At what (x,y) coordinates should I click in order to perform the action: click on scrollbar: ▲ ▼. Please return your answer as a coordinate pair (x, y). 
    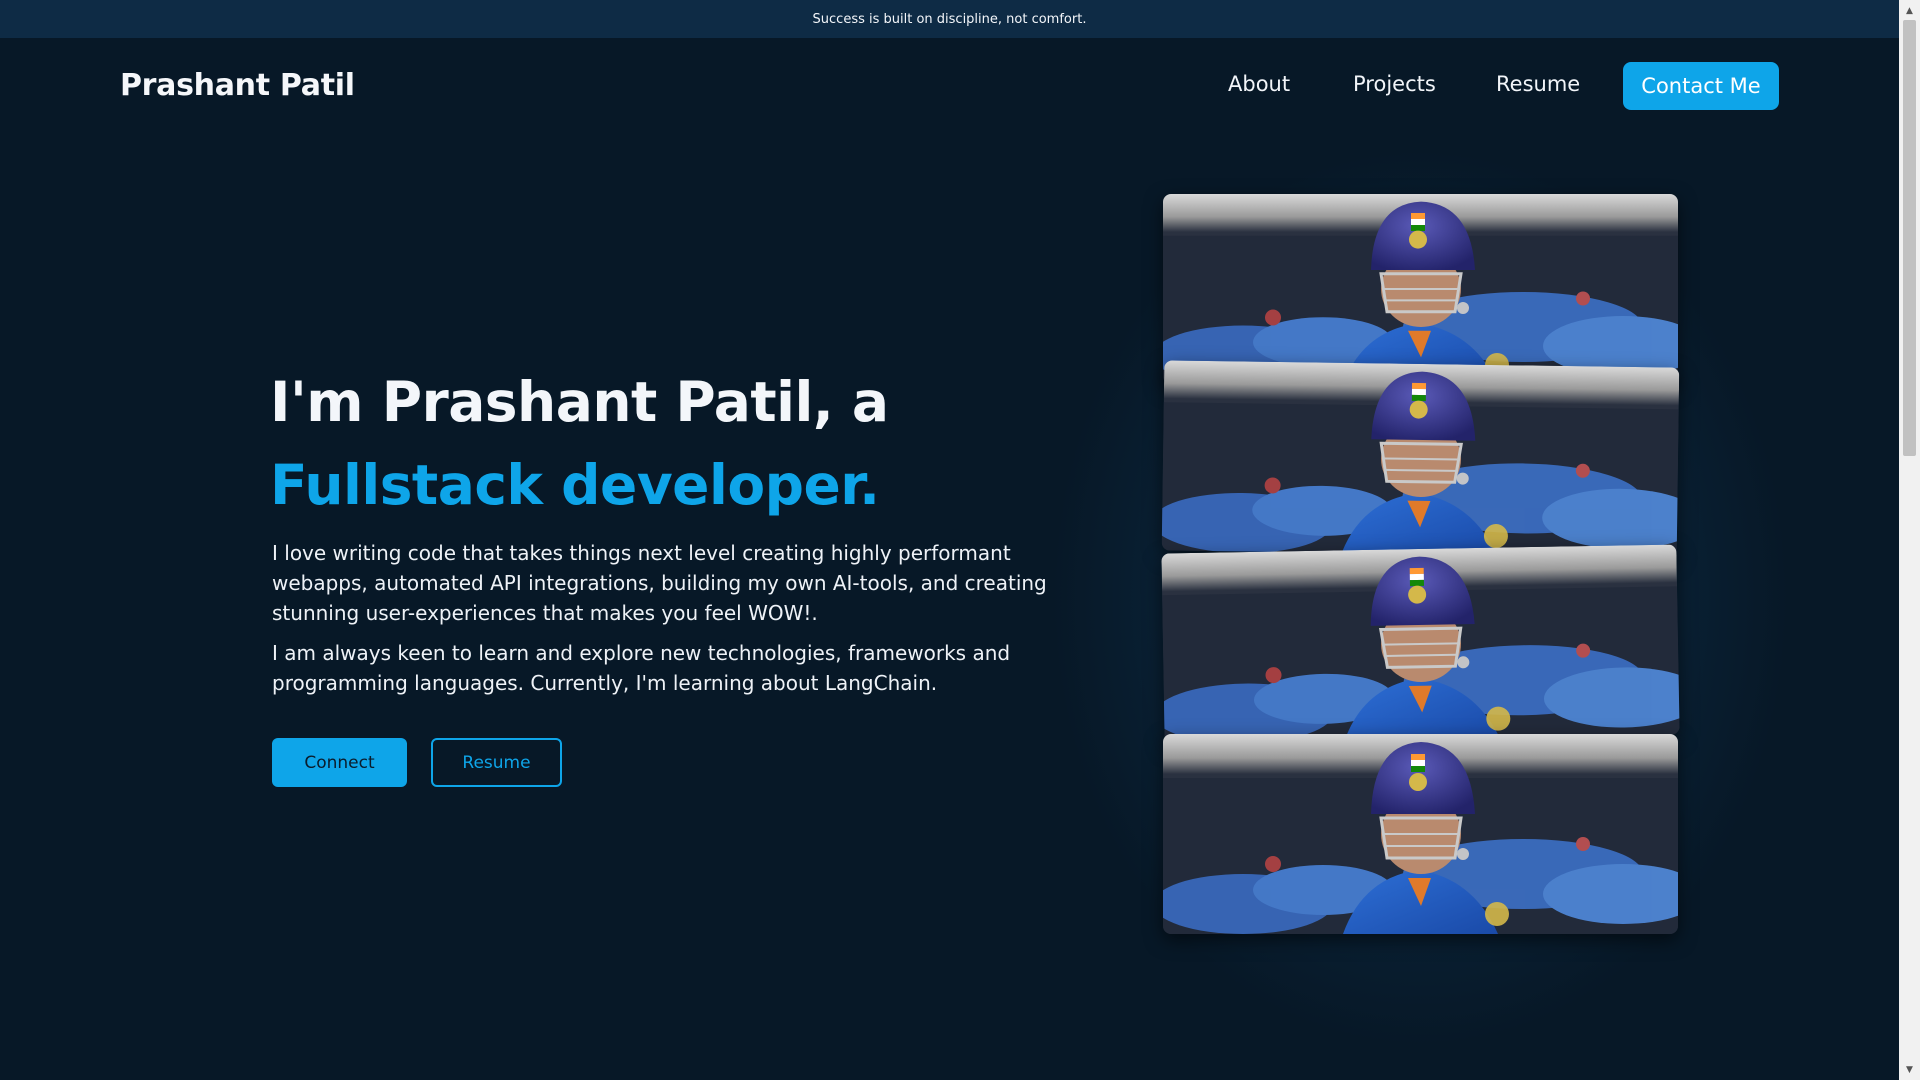
    Looking at the image, I should click on (1909, 540).